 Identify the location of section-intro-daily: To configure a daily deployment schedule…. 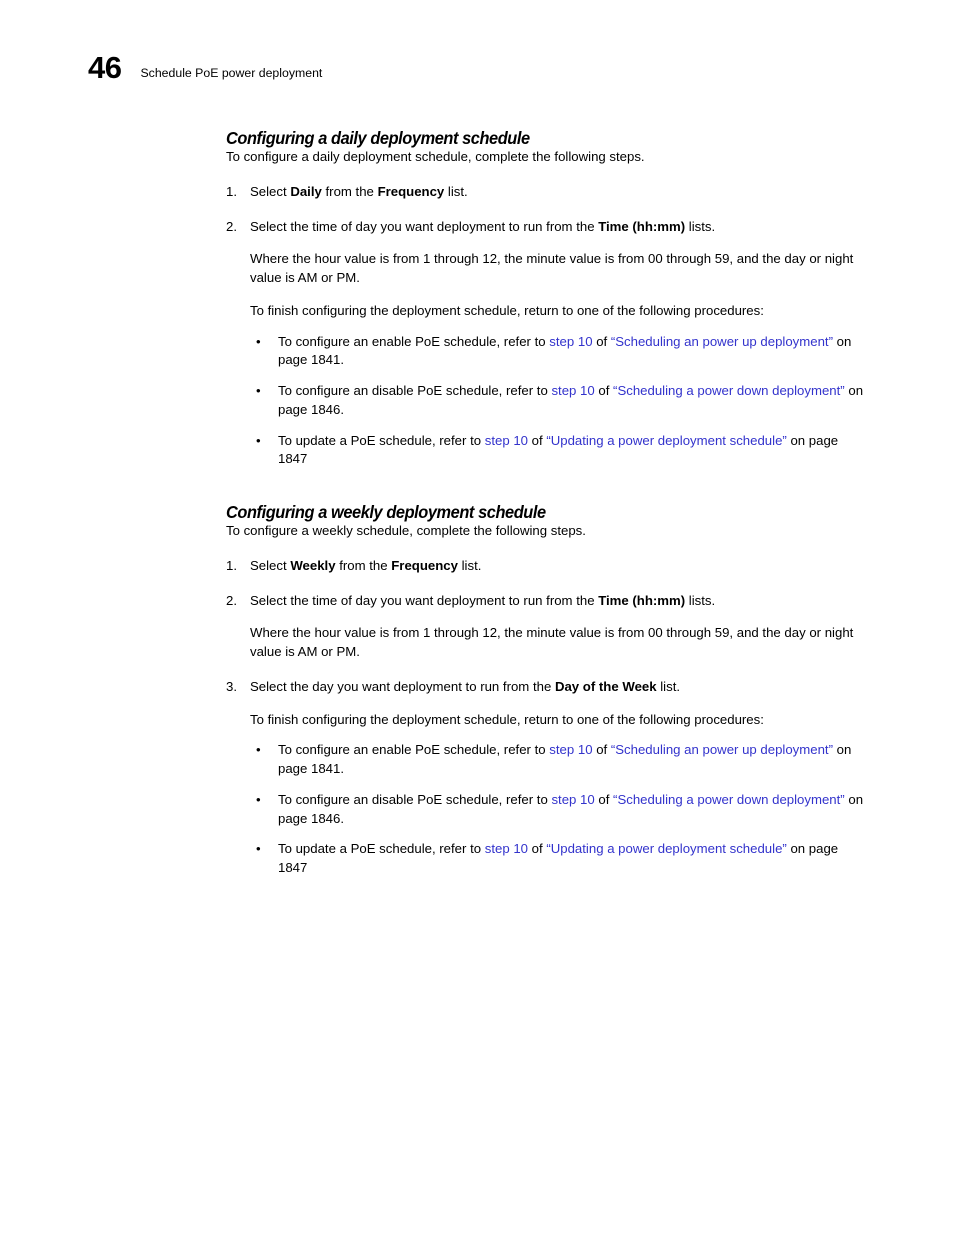
(435, 157).